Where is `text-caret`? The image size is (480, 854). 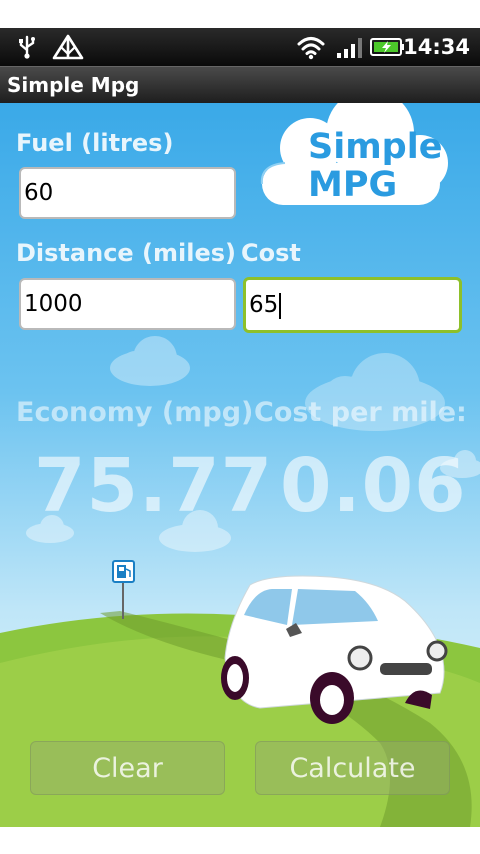
text-caret is located at coordinates (280, 305).